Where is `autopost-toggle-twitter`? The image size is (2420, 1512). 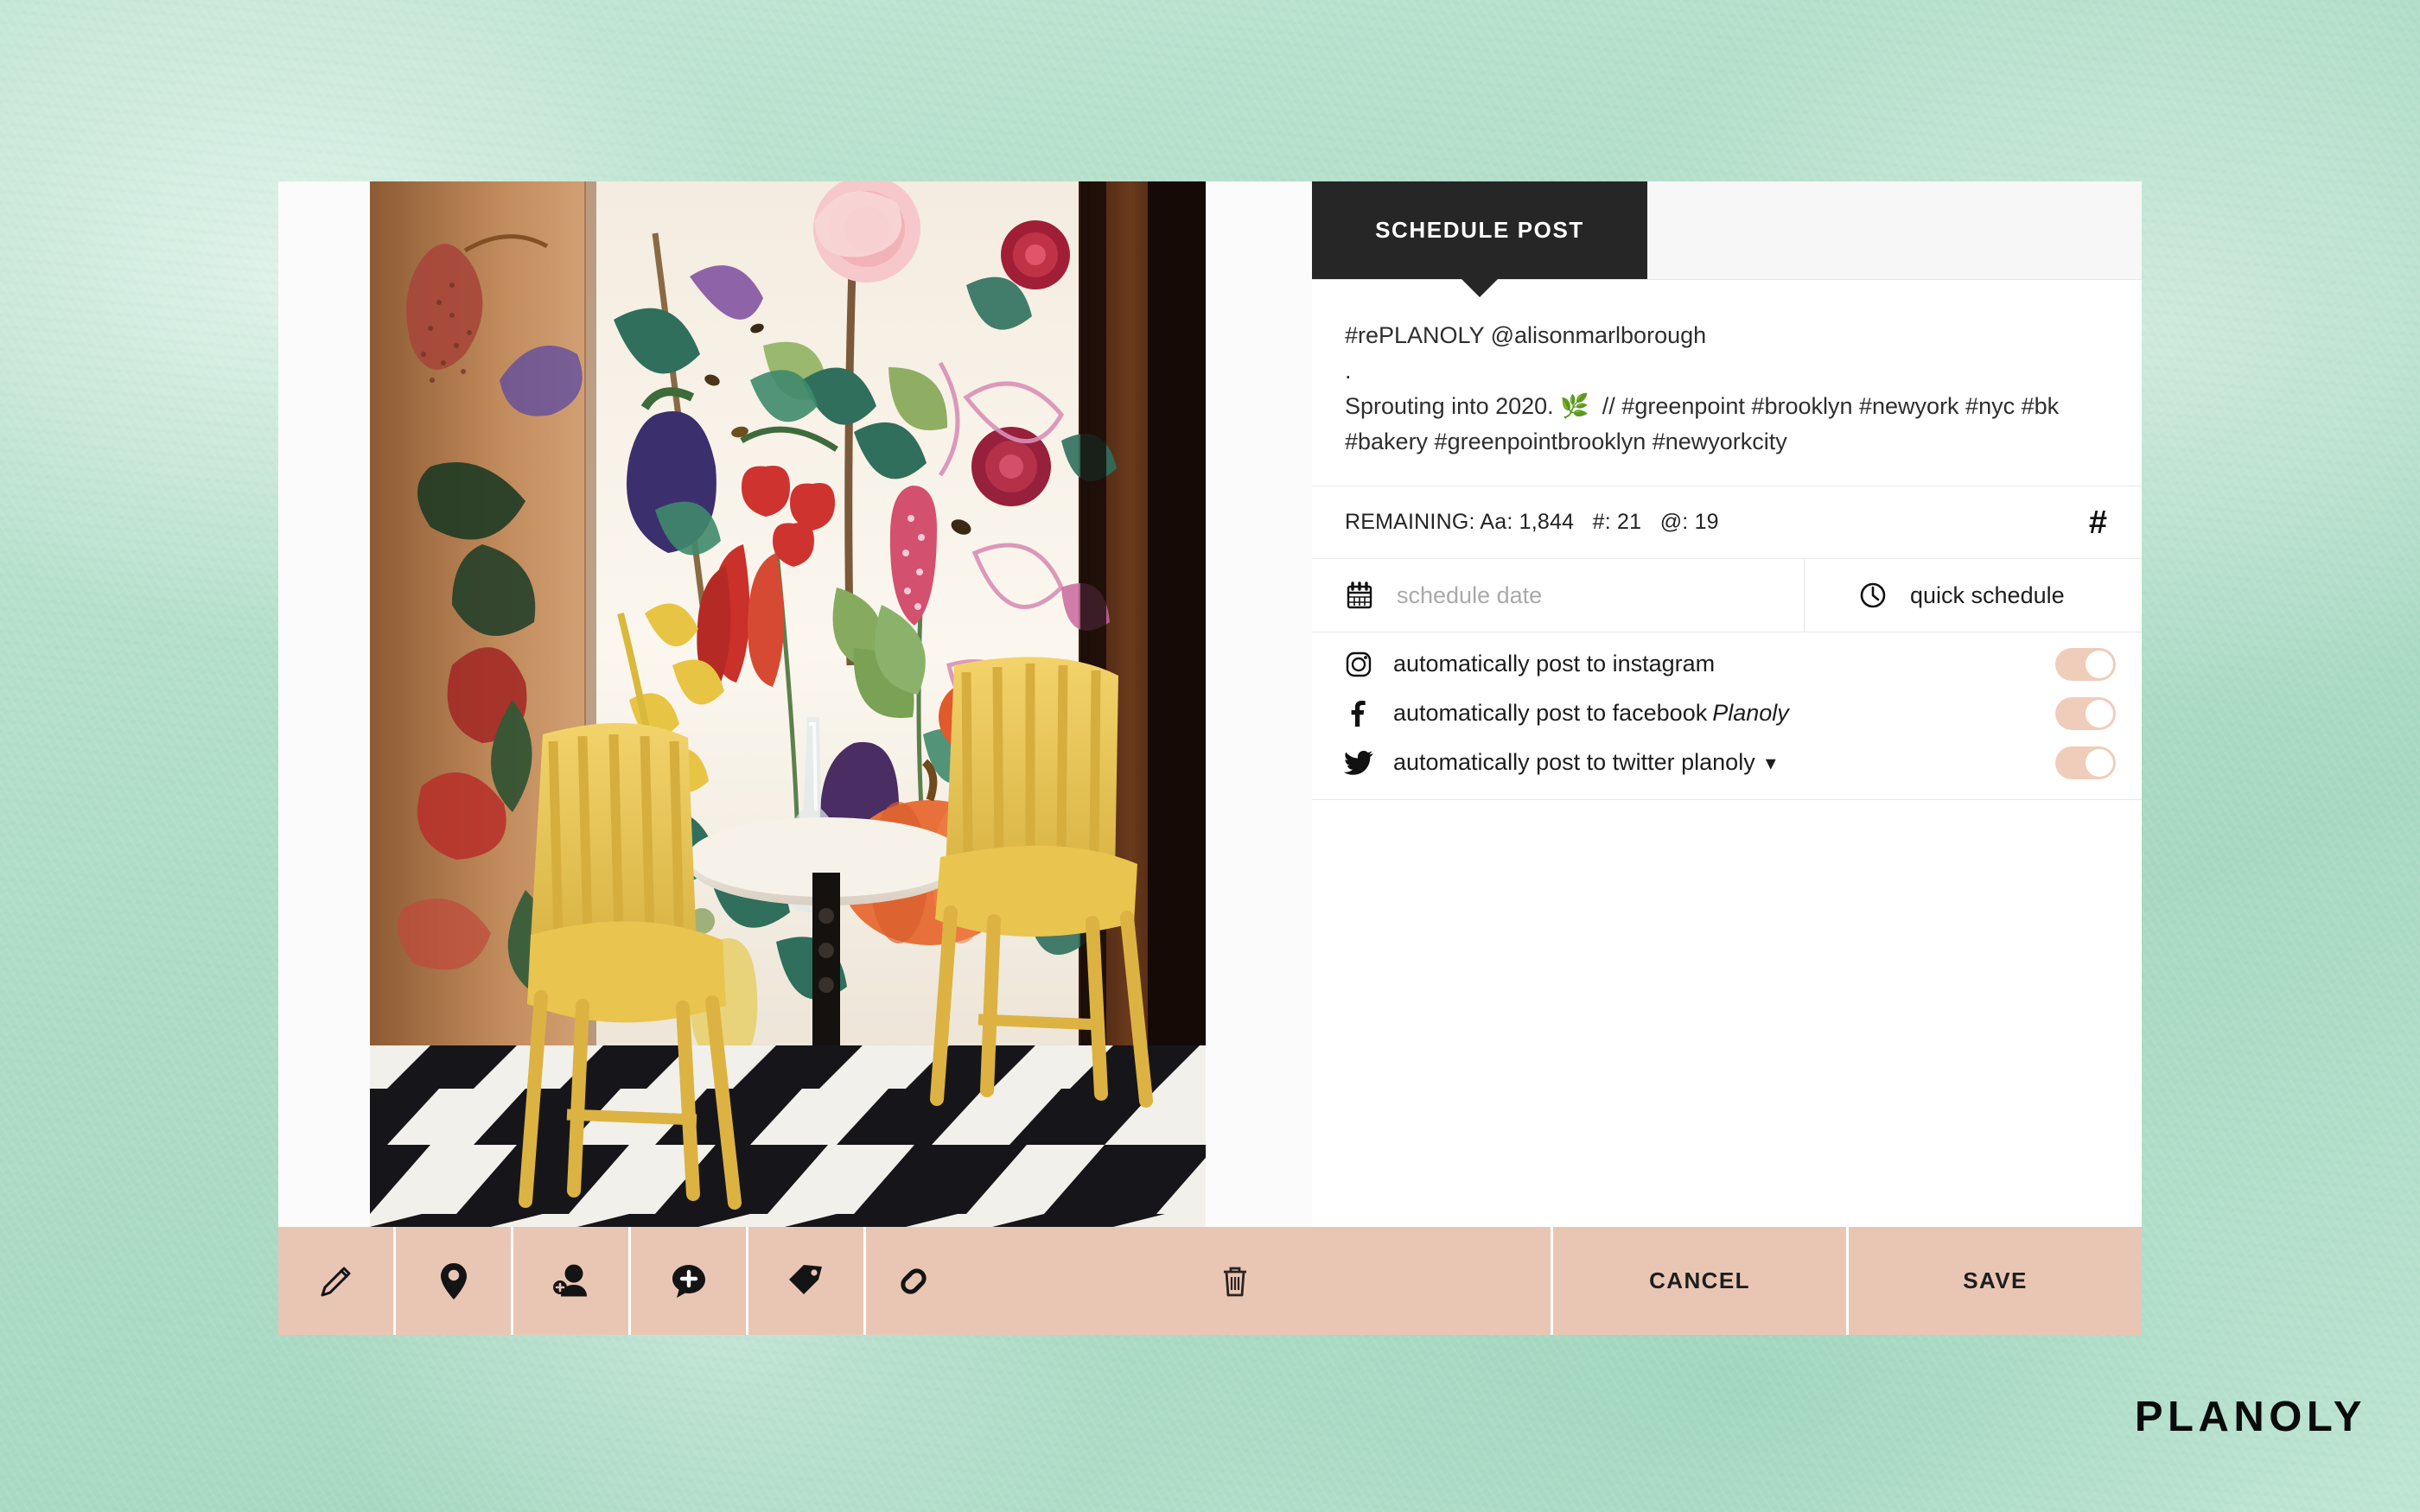
autopost-toggle-twitter is located at coordinates (2085, 762).